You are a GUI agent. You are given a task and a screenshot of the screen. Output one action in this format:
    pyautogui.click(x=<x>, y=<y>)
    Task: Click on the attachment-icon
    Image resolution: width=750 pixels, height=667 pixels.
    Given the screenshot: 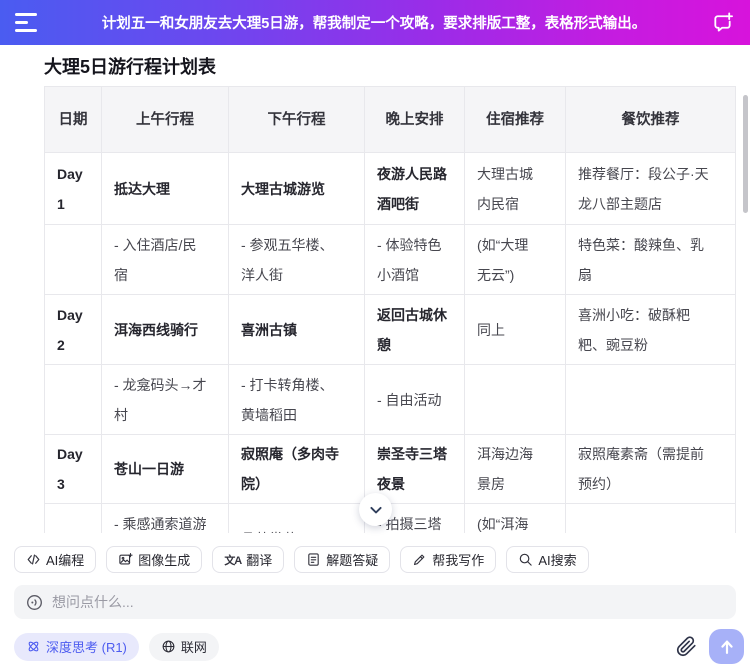 What is the action you would take?
    pyautogui.click(x=686, y=647)
    